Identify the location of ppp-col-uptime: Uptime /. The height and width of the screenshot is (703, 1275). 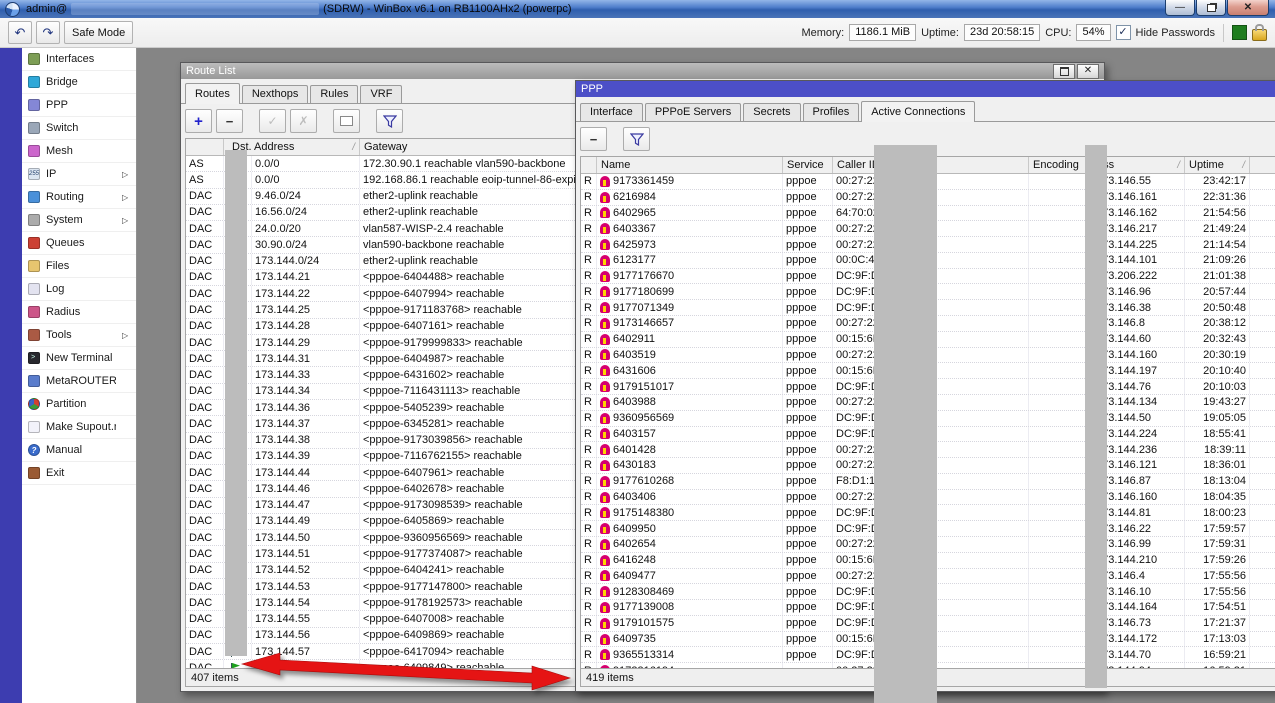
(1217, 165).